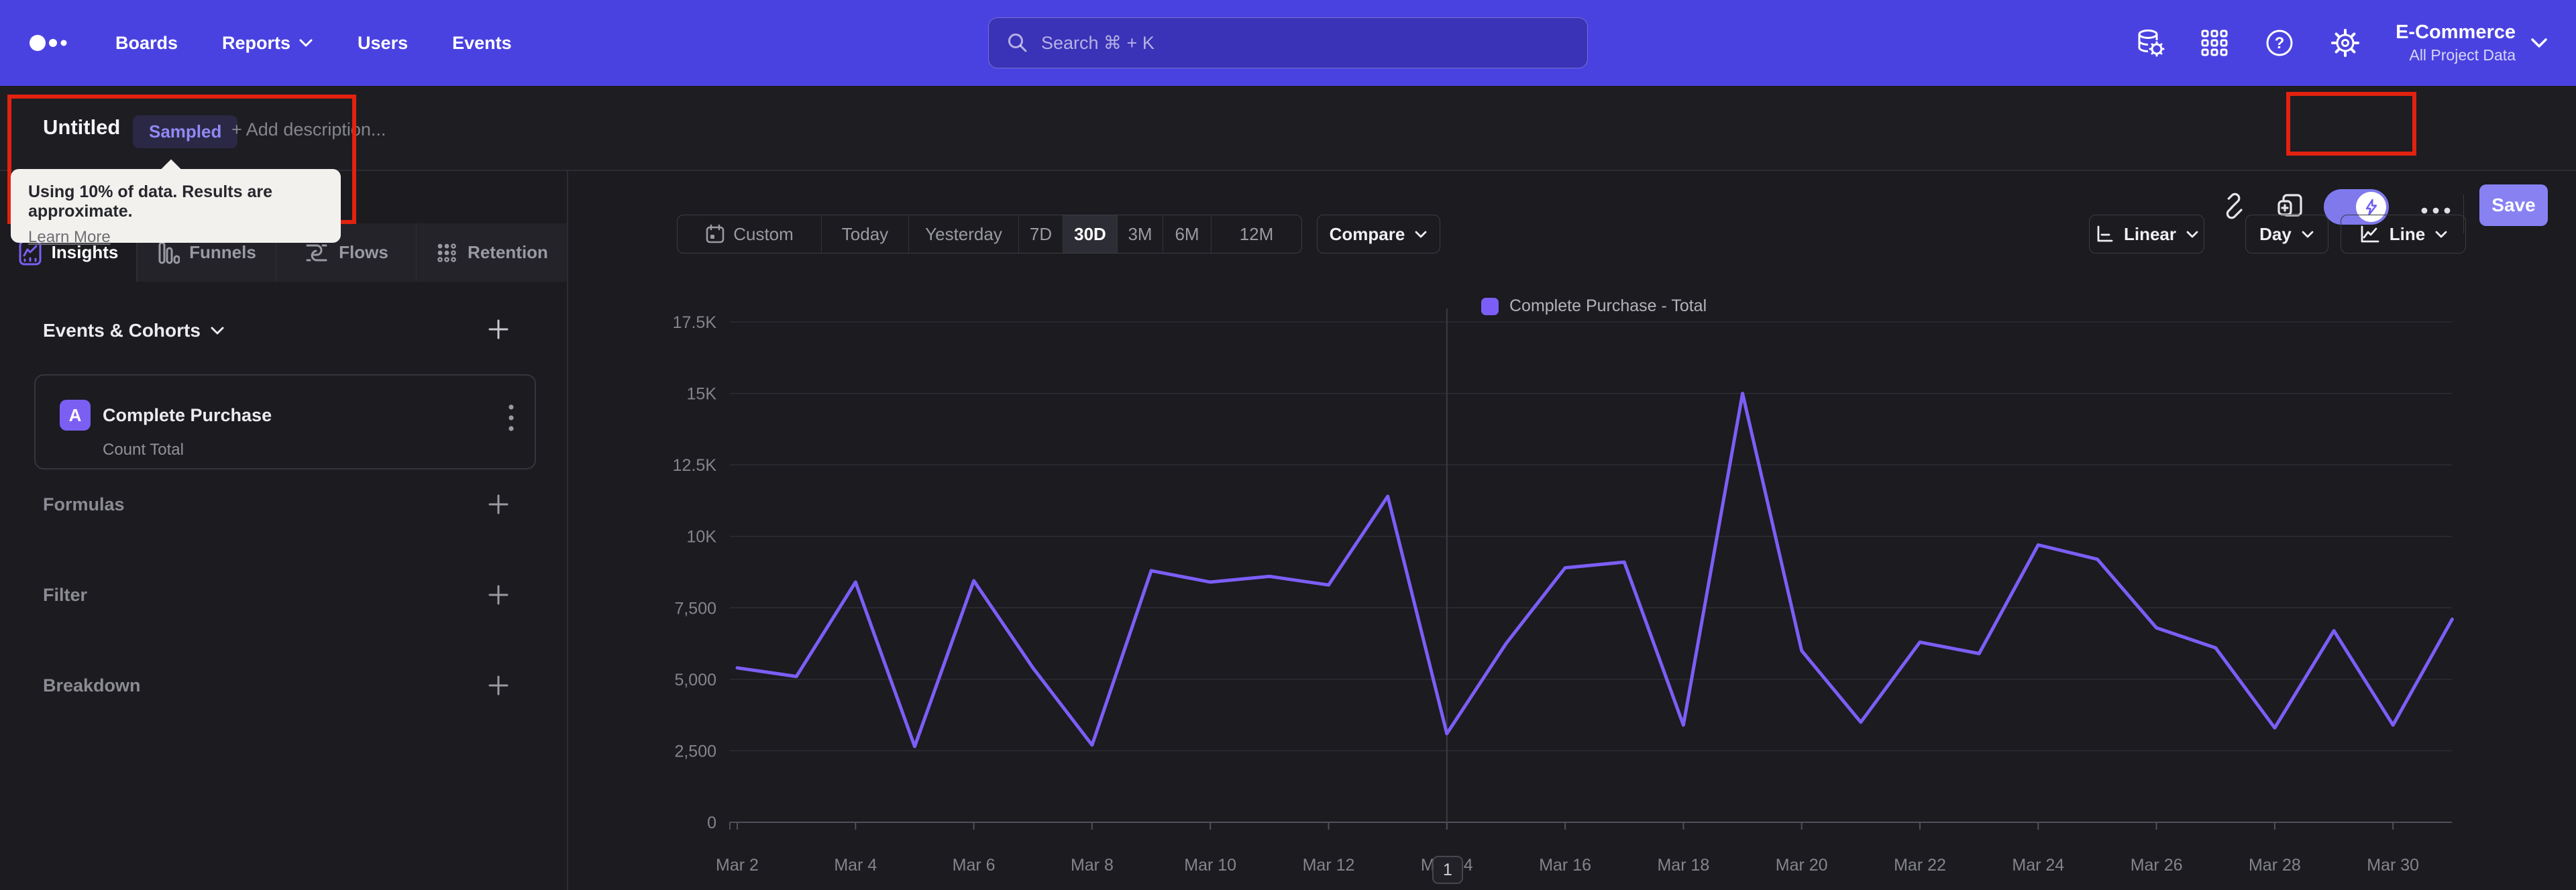 This screenshot has height=890, width=2576. Describe the element at coordinates (1041, 234) in the screenshot. I see `range-7d: 7D` at that location.